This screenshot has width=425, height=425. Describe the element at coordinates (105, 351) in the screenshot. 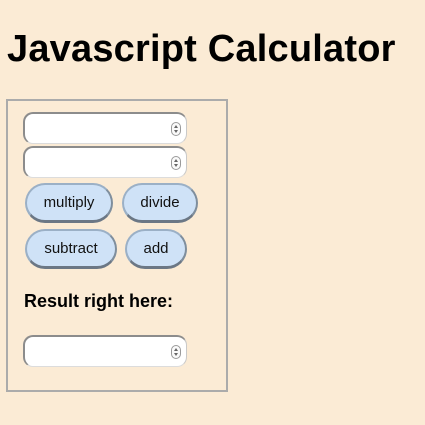

I see `result-output` at that location.